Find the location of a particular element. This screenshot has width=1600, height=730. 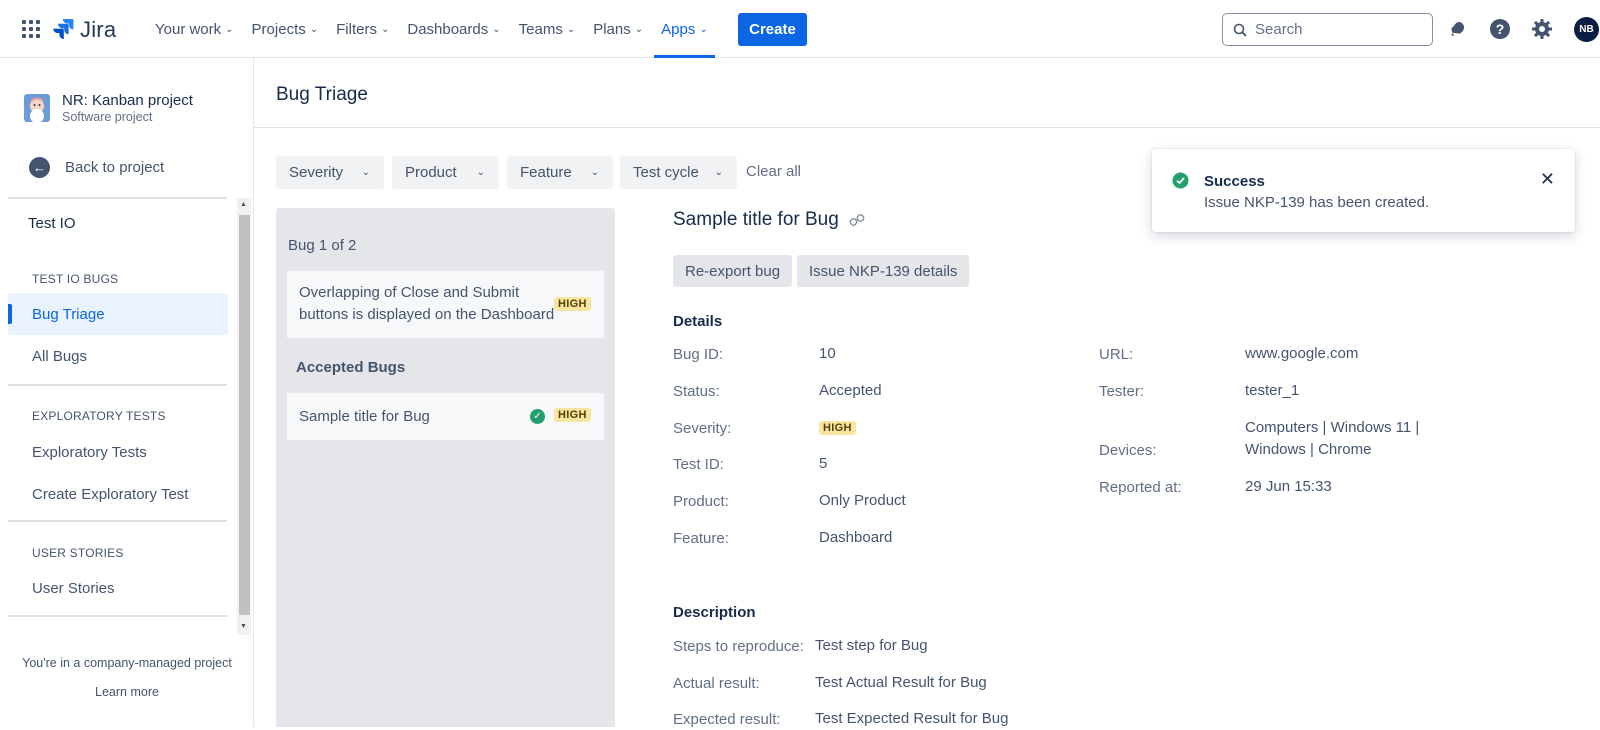

scroll-up-arrow-icon: ▲ is located at coordinates (243, 204).